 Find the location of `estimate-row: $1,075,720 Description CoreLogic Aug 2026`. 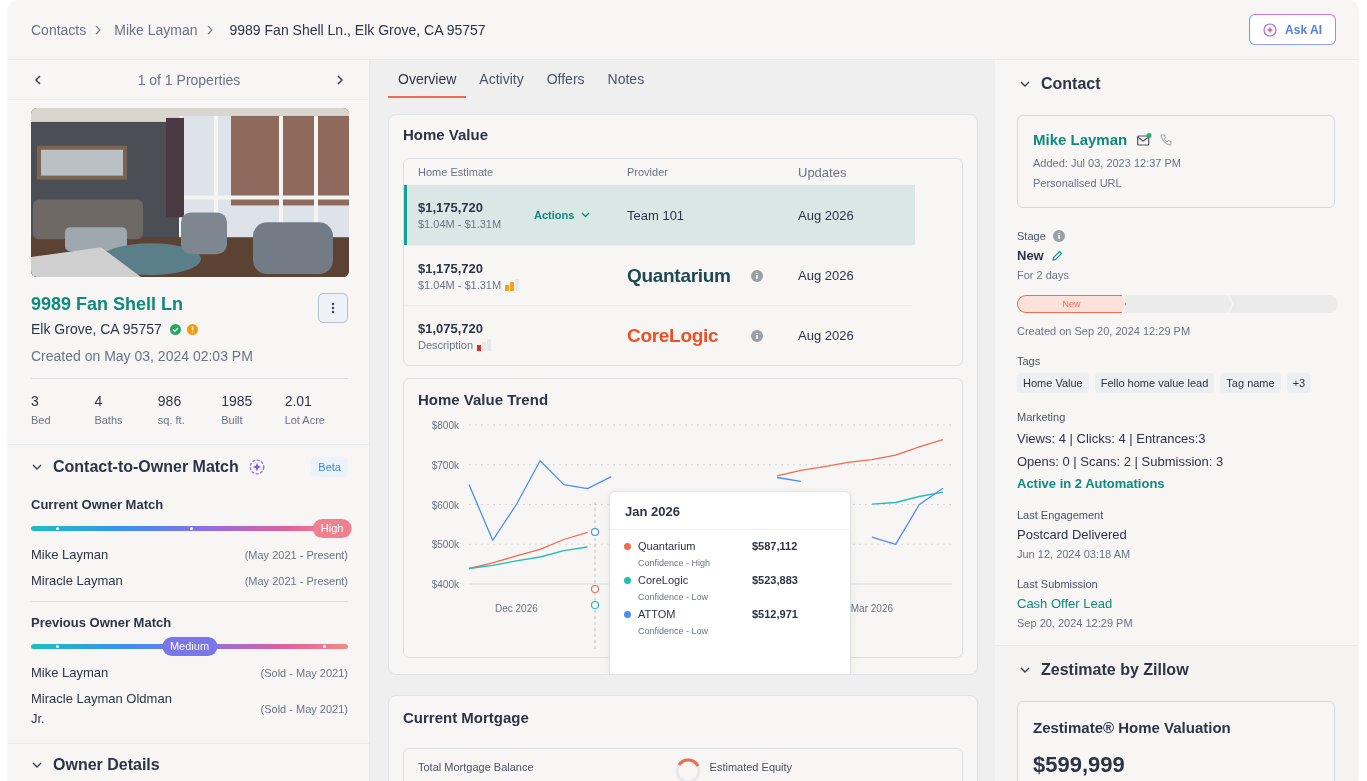

estimate-row: $1,075,720 Description CoreLogic Aug 2026 is located at coordinates (658, 335).